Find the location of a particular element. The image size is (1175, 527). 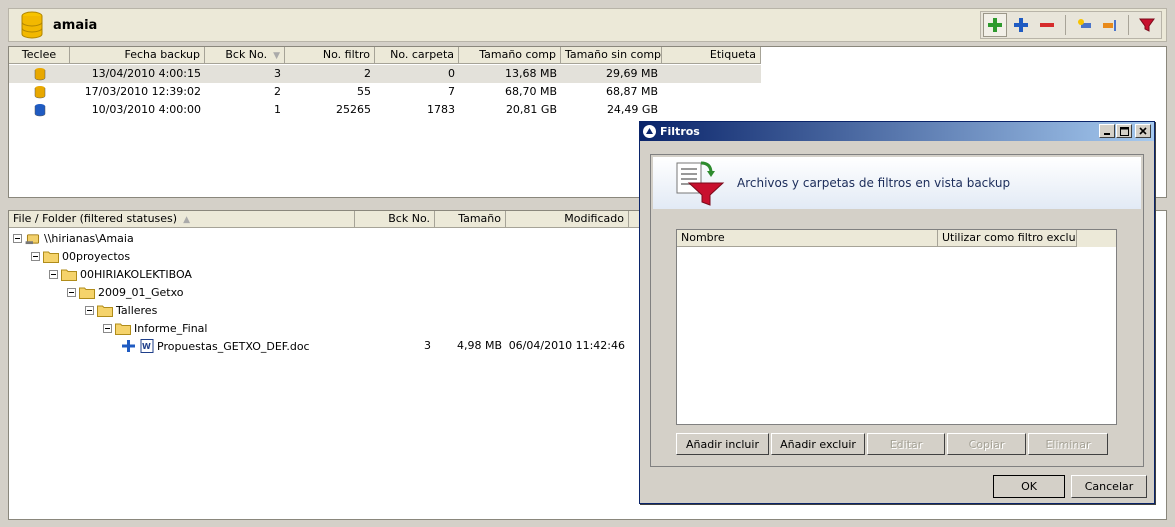

backup-cell-filtro: 2 is located at coordinates (367, 73).